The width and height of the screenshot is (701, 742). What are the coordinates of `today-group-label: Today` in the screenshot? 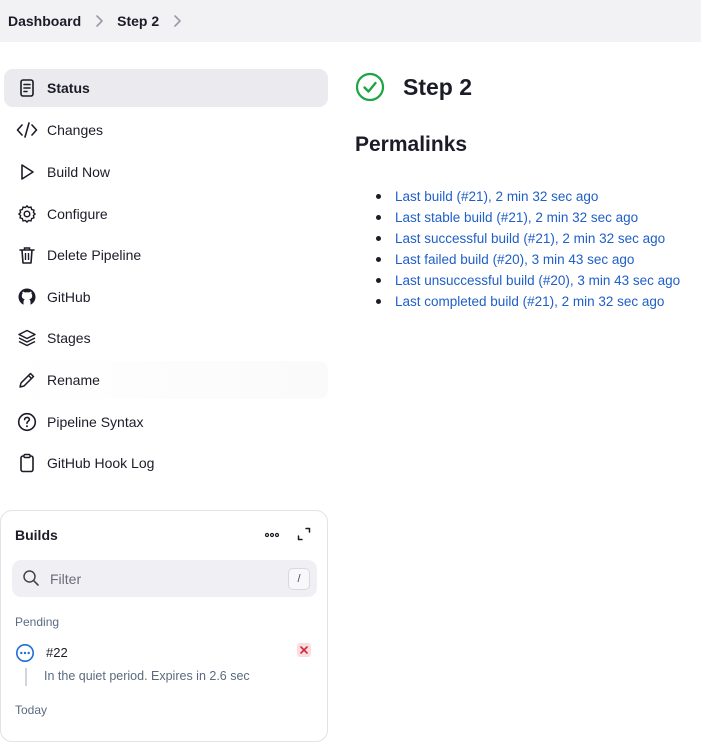 It's located at (31, 710).